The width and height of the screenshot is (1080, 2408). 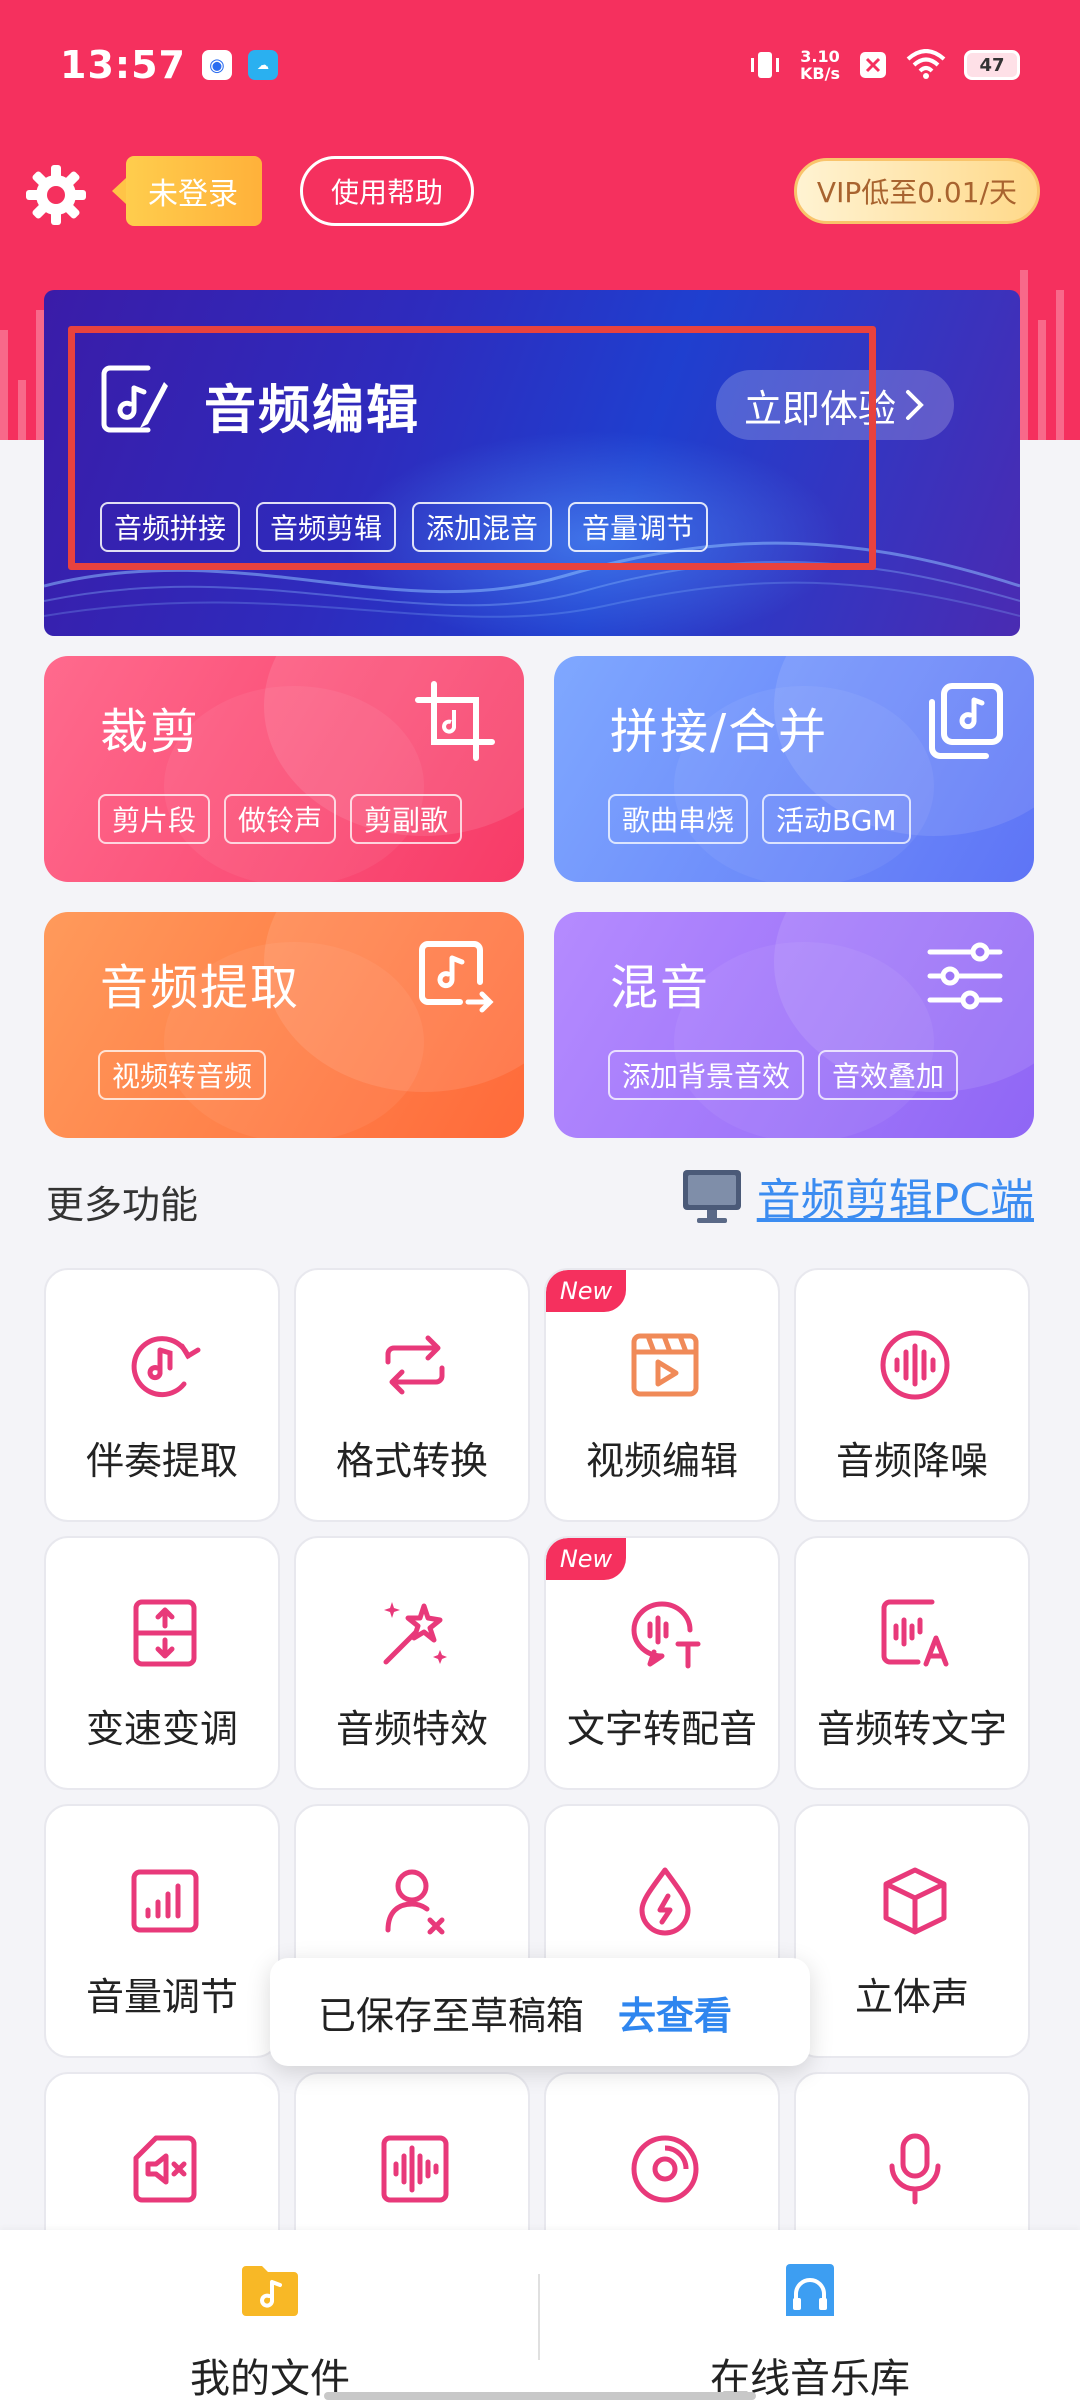 I want to click on feature-tag: 做铃声, so click(x=280, y=819).